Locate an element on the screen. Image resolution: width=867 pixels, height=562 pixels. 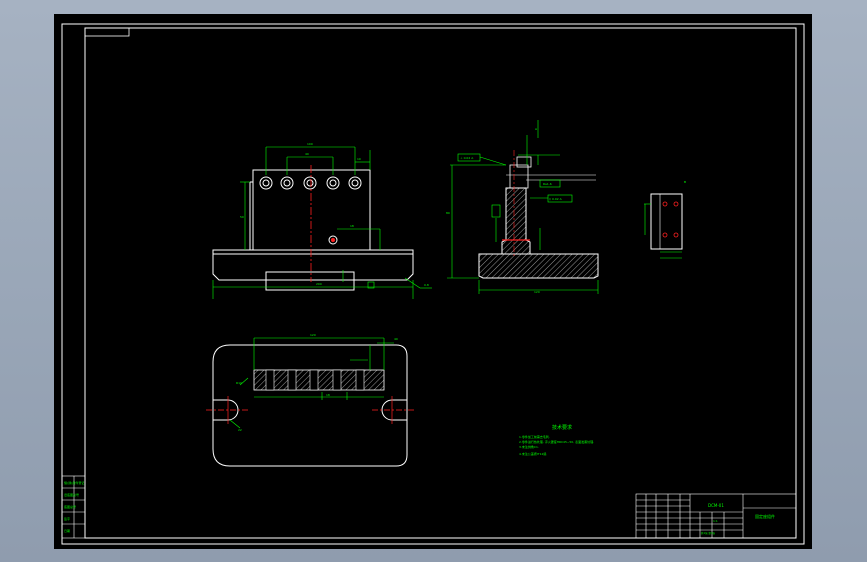
svg-text: 200 is located at coordinates (319, 284).